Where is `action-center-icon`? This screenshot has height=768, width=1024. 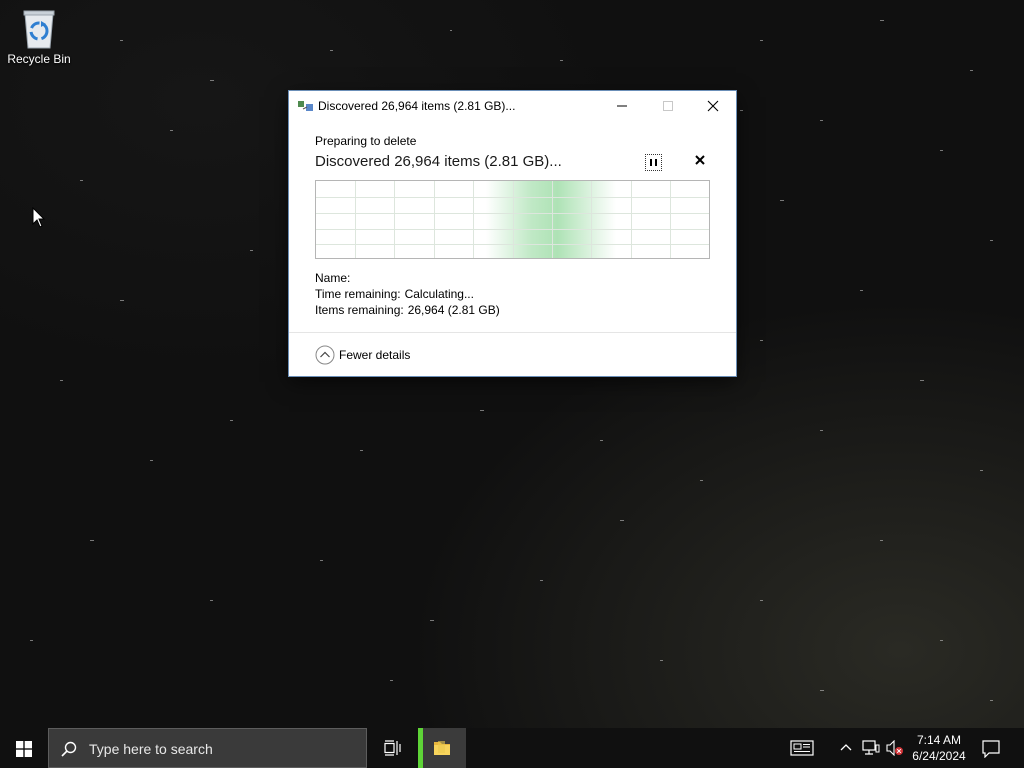 action-center-icon is located at coordinates (991, 749).